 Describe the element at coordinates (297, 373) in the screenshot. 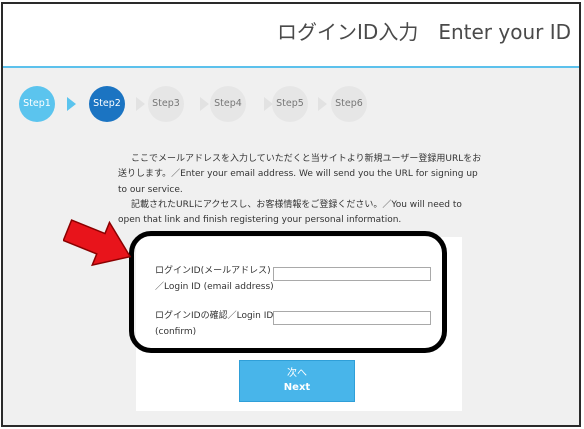

I see `next-button-label-ja: 次へ` at that location.